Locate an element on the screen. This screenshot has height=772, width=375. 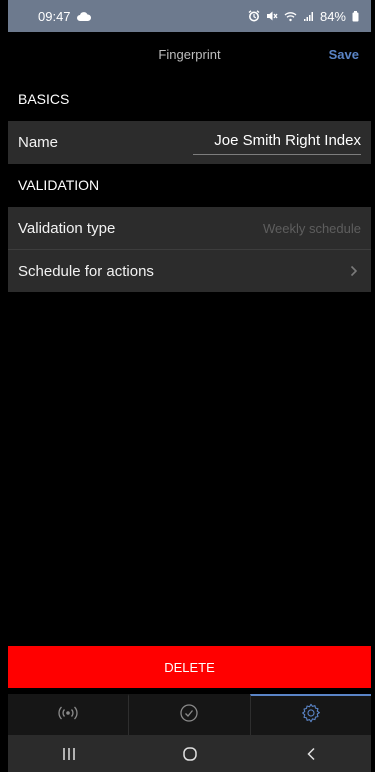
system-navigation-bar is located at coordinates (189, 753).